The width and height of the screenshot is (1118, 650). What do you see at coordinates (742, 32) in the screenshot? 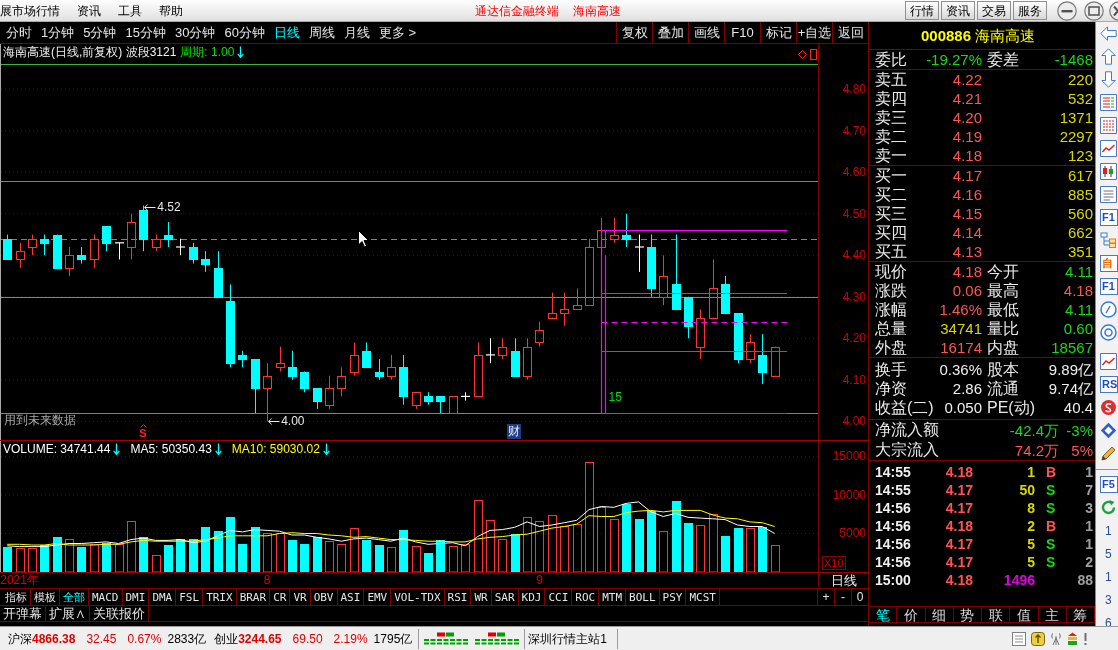
I see `tool-button: F10` at bounding box center [742, 32].